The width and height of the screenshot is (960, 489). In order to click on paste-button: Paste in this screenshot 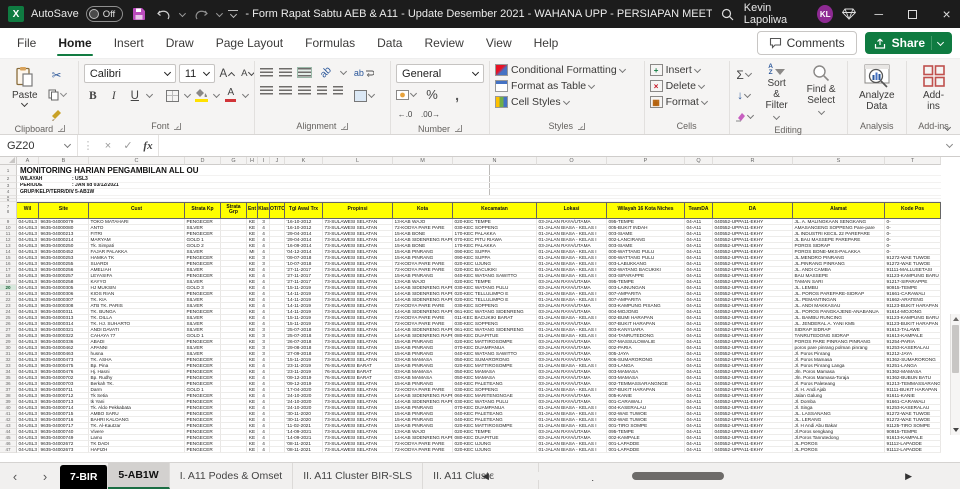, I will do `click(25, 86)`.